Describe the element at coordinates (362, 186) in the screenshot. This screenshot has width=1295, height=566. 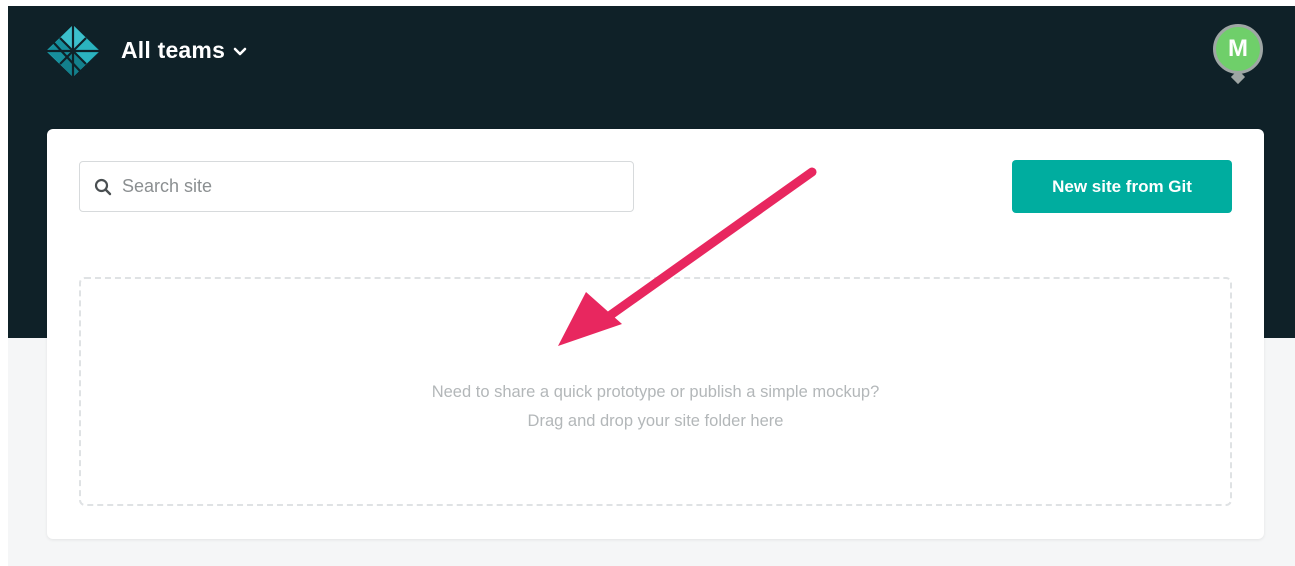
I see `search-input` at that location.